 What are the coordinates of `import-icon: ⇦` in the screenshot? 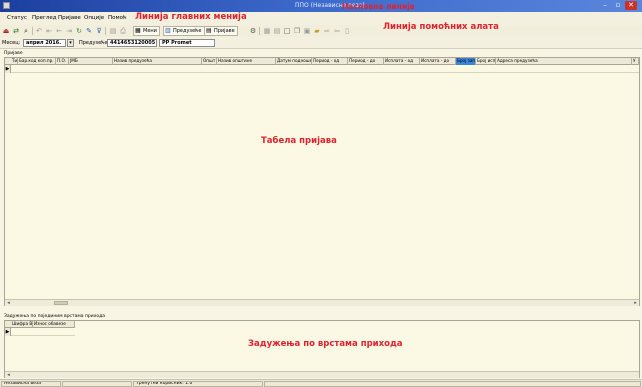 It's located at (337, 31).